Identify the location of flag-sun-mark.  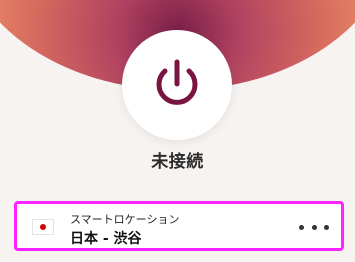
(43, 227).